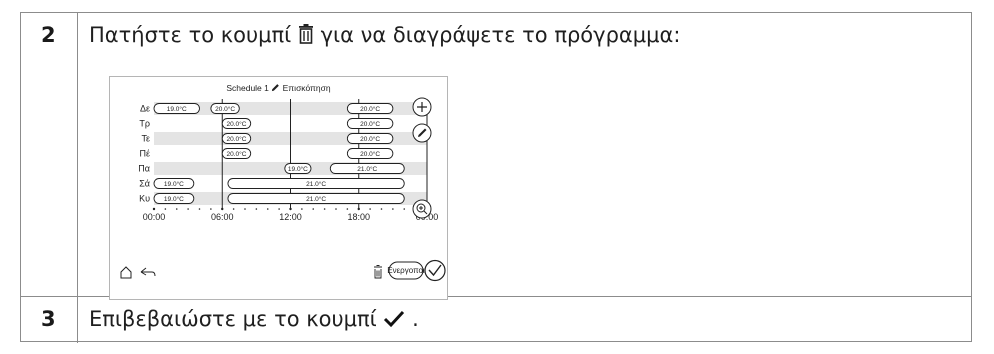  Describe the element at coordinates (48, 35) in the screenshot. I see `step-number: 2` at that location.